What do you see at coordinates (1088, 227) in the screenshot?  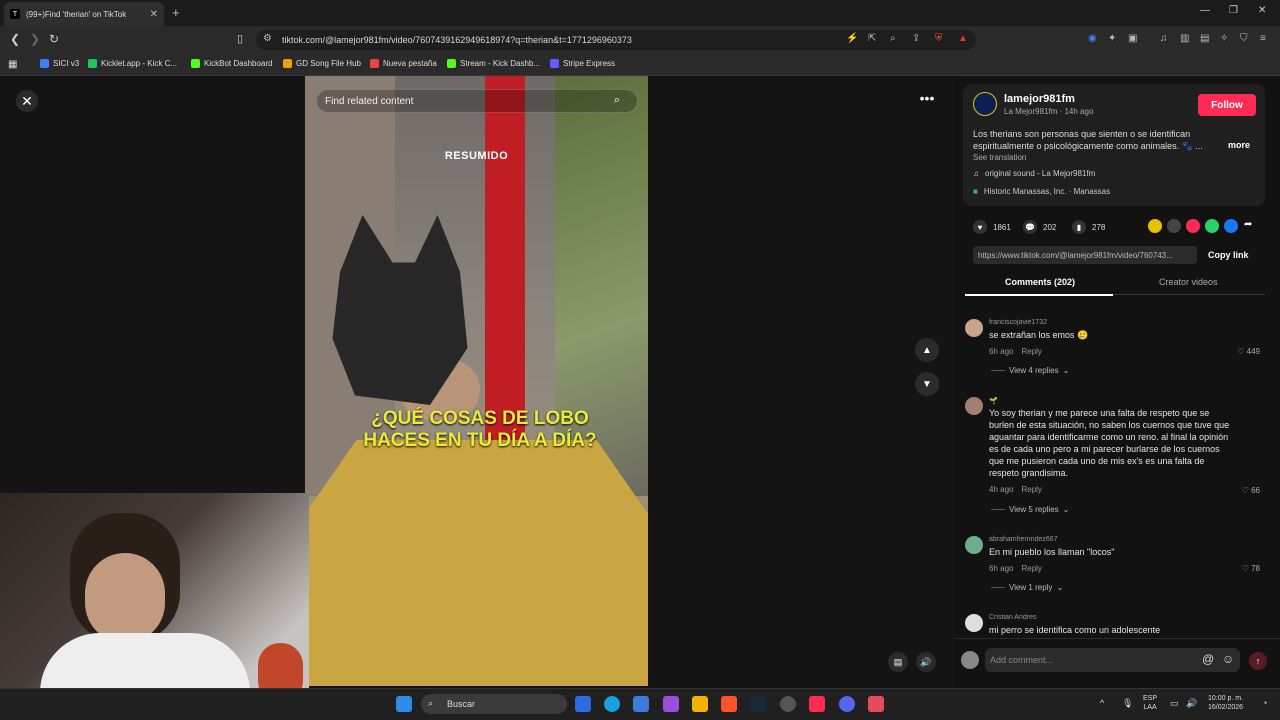 I see `save-stat: ▮ 278` at bounding box center [1088, 227].